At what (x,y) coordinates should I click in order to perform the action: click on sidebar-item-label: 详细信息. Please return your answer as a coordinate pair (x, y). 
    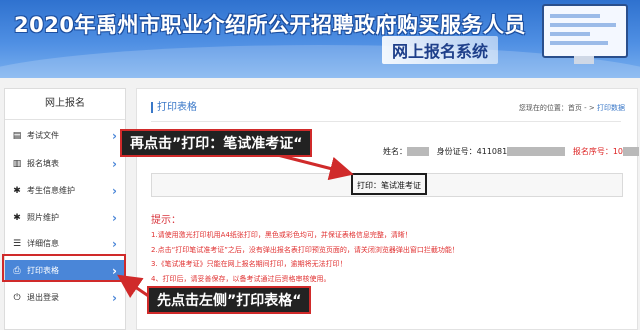
    Looking at the image, I should click on (43, 243).